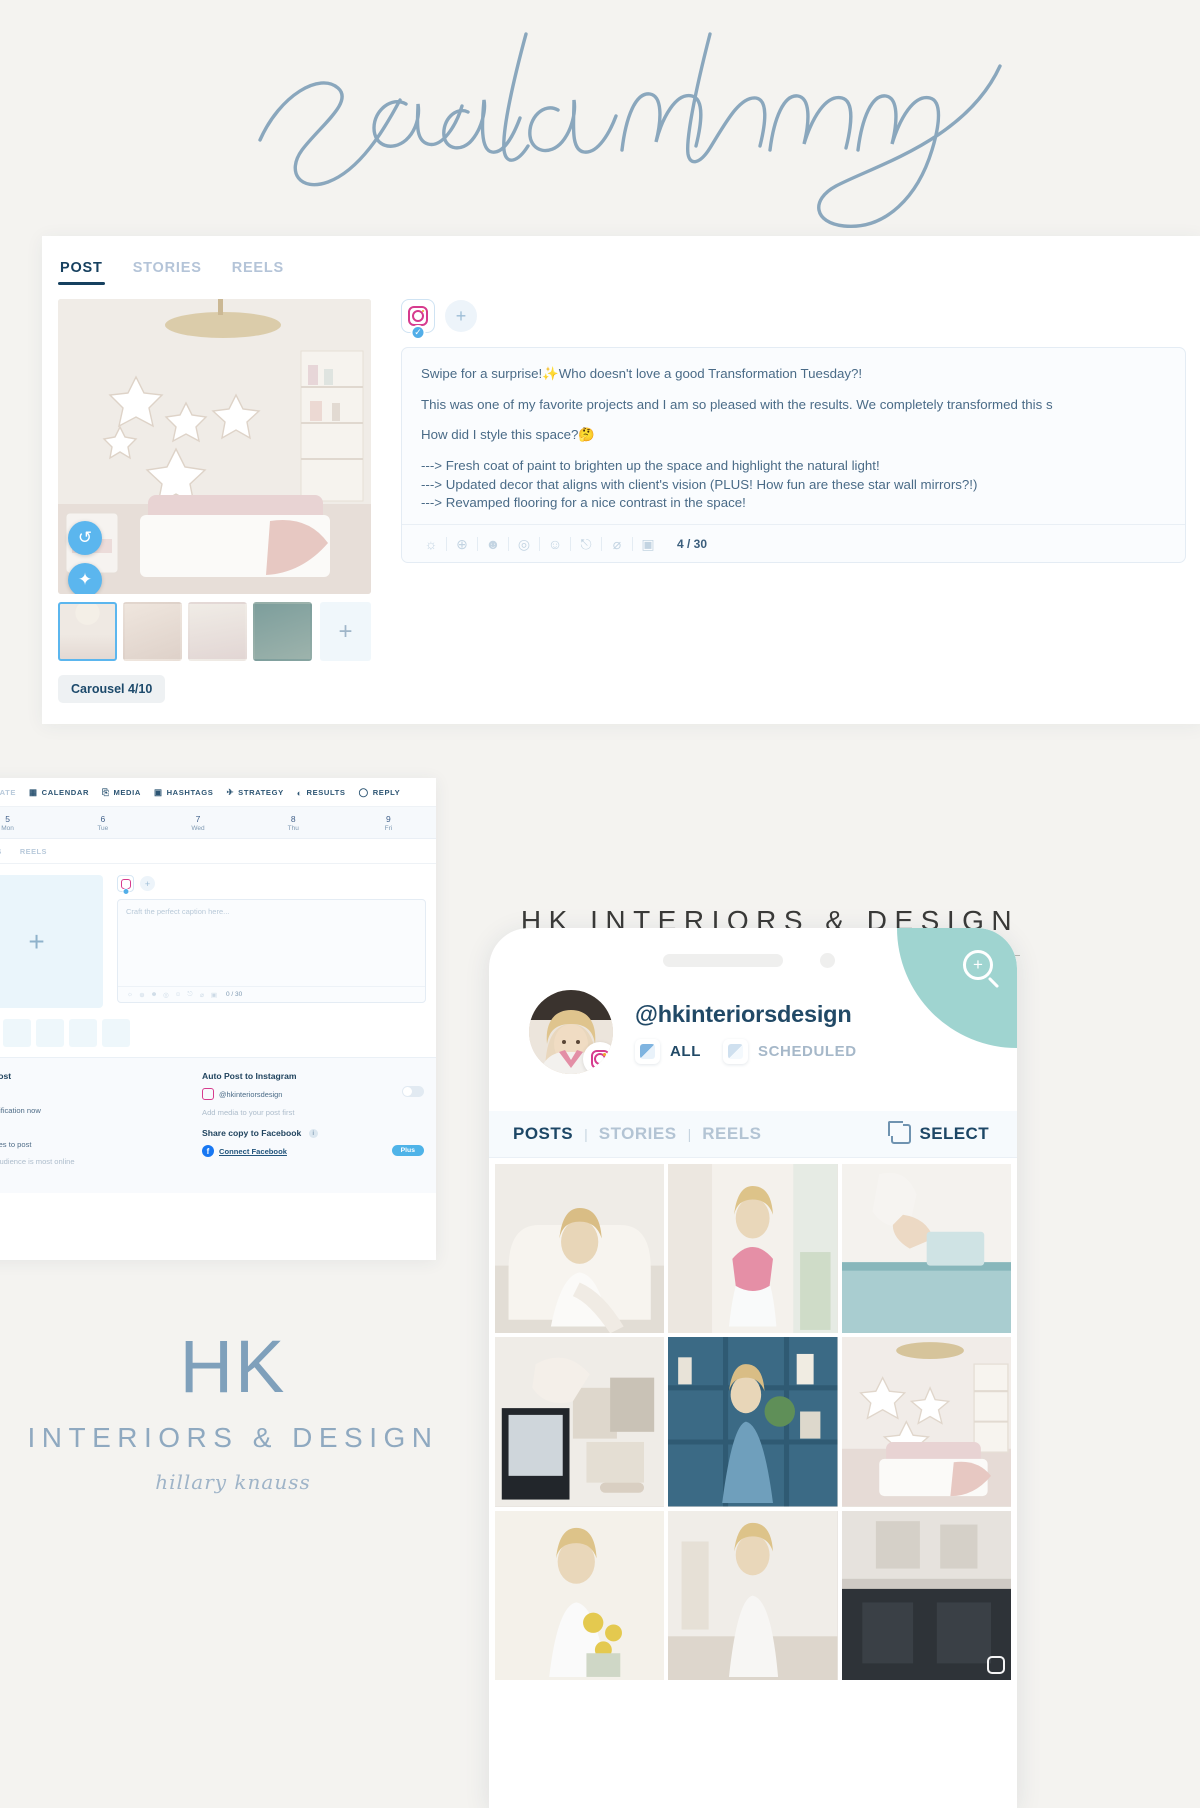  I want to click on select-button: SELECT, so click(938, 1132).